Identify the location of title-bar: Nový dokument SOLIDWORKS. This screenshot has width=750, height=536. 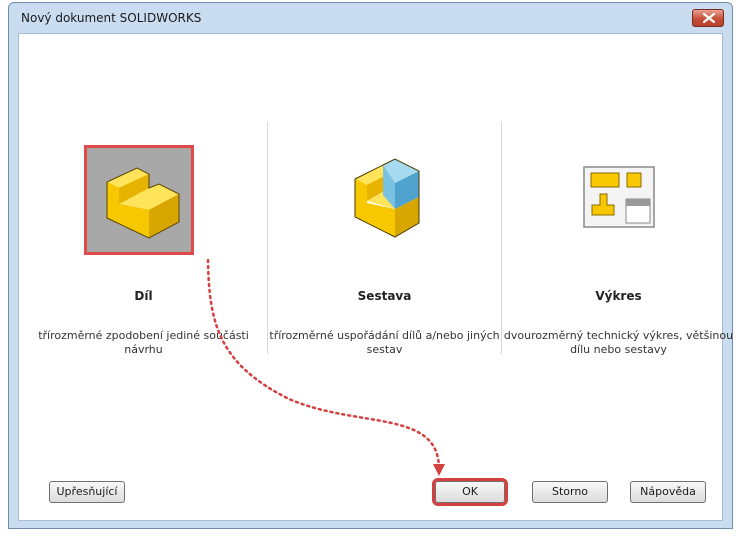
(370, 18).